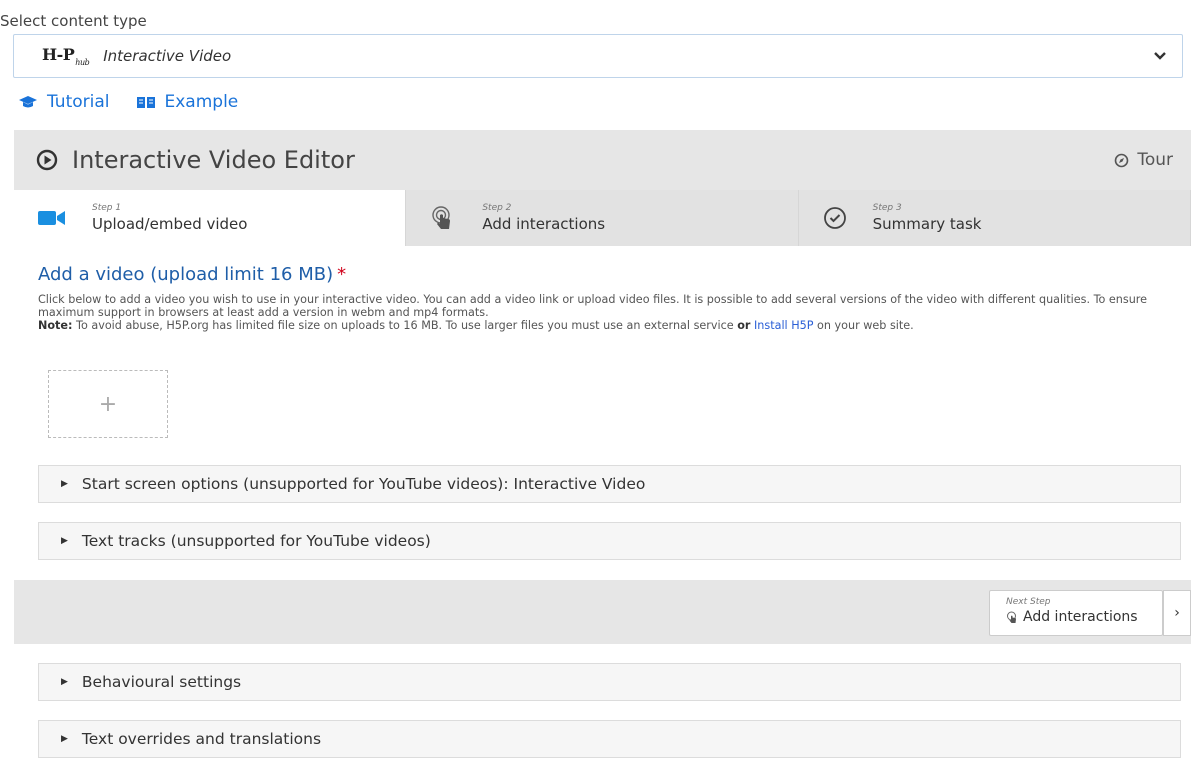  I want to click on h5p-hub-logo: H-Phub, so click(66, 56).